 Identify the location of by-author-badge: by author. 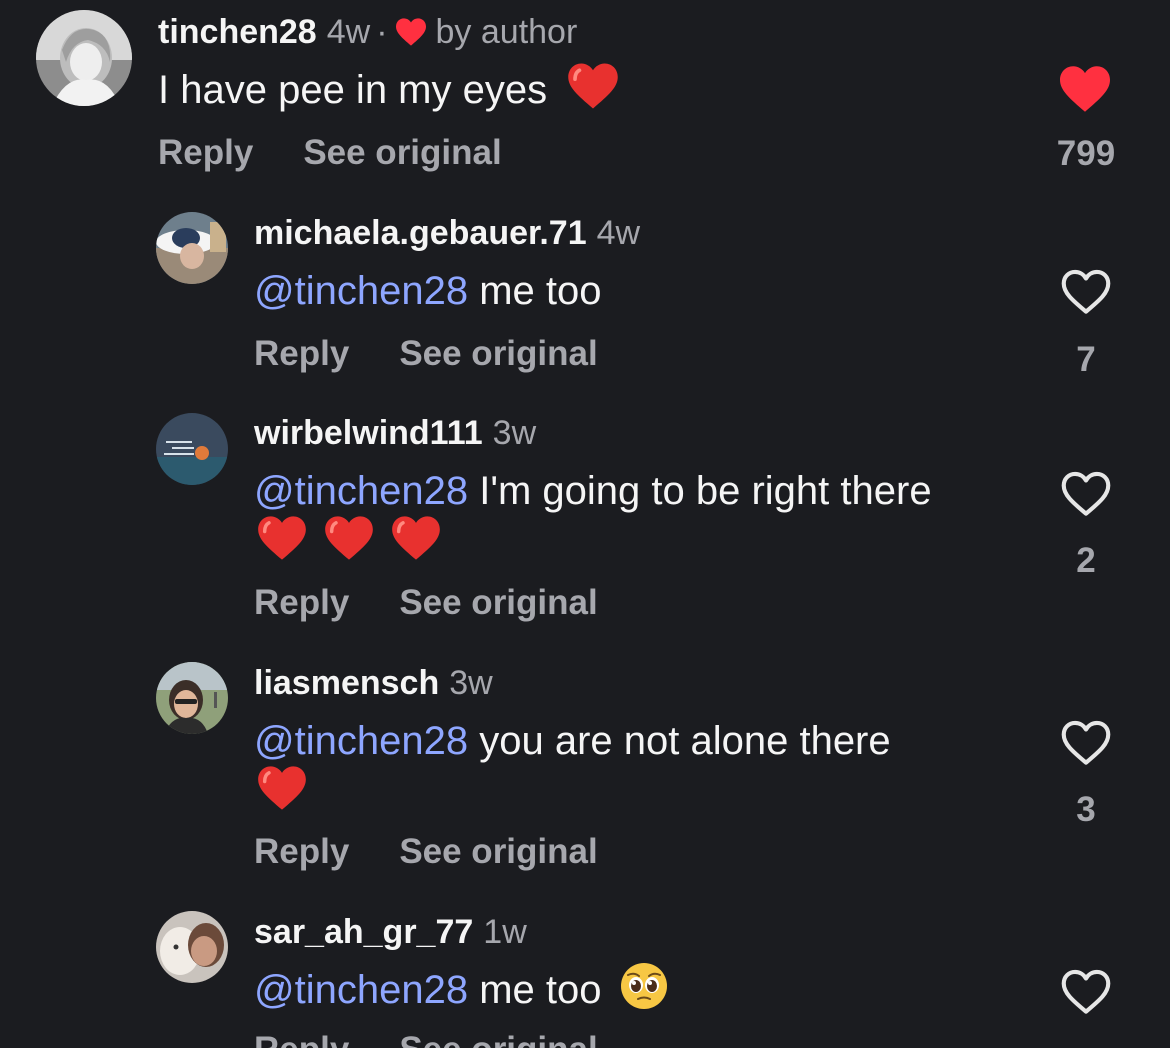
(506, 32).